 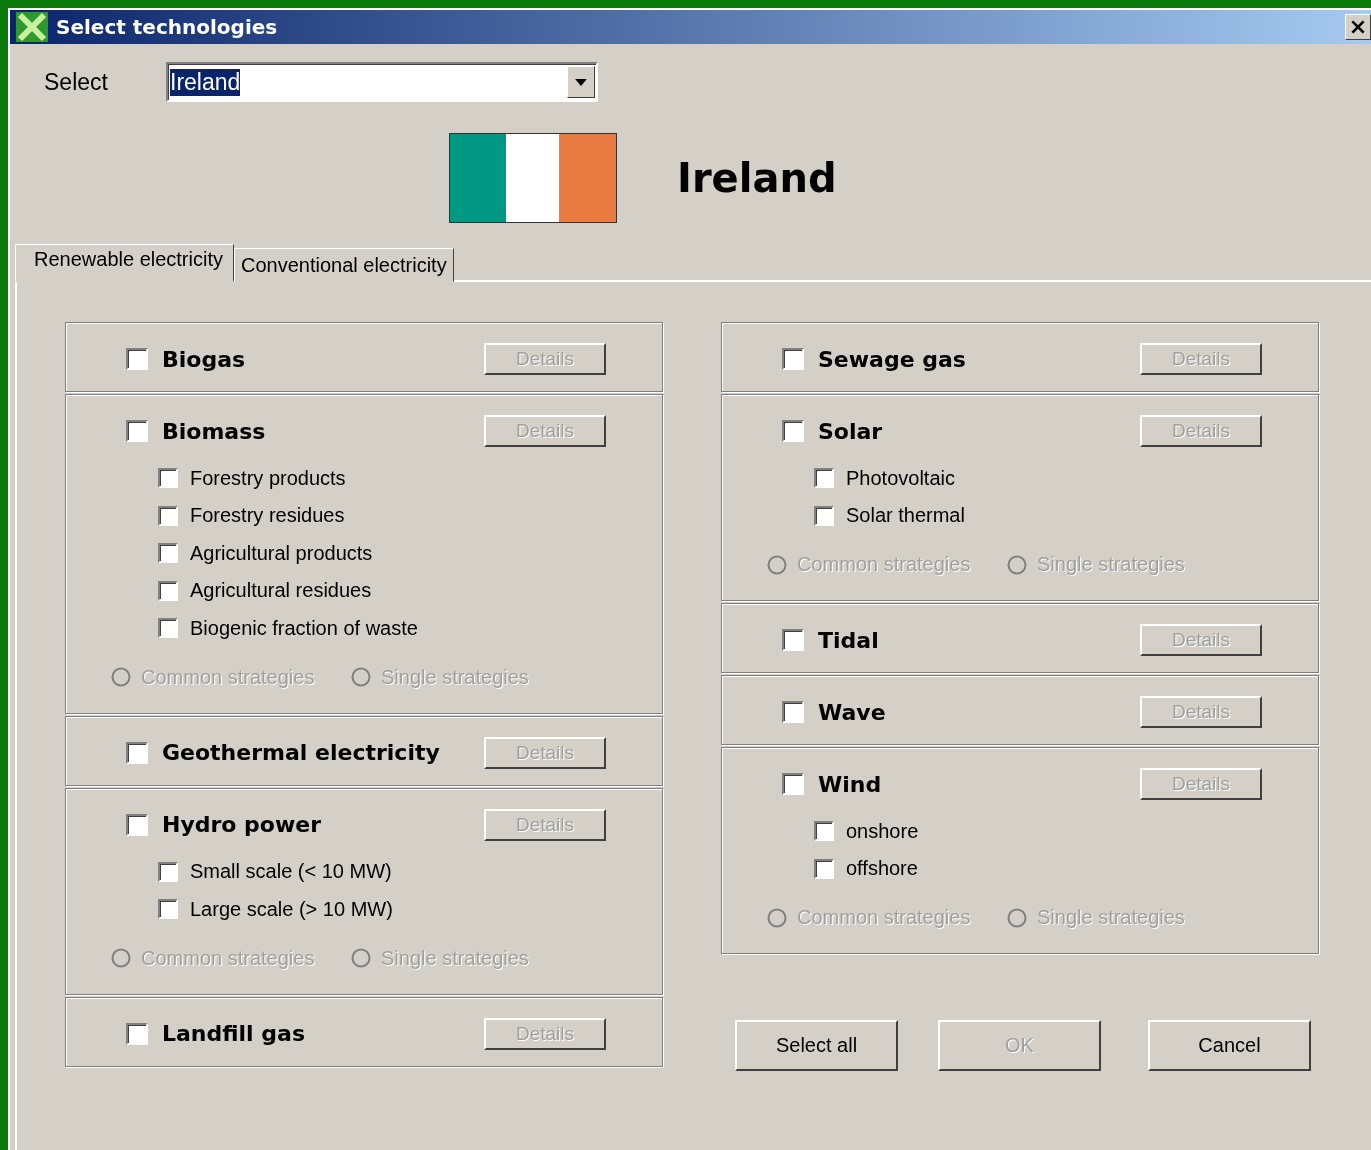 What do you see at coordinates (382, 82) in the screenshot?
I see `country-dropdown: Ireland` at bounding box center [382, 82].